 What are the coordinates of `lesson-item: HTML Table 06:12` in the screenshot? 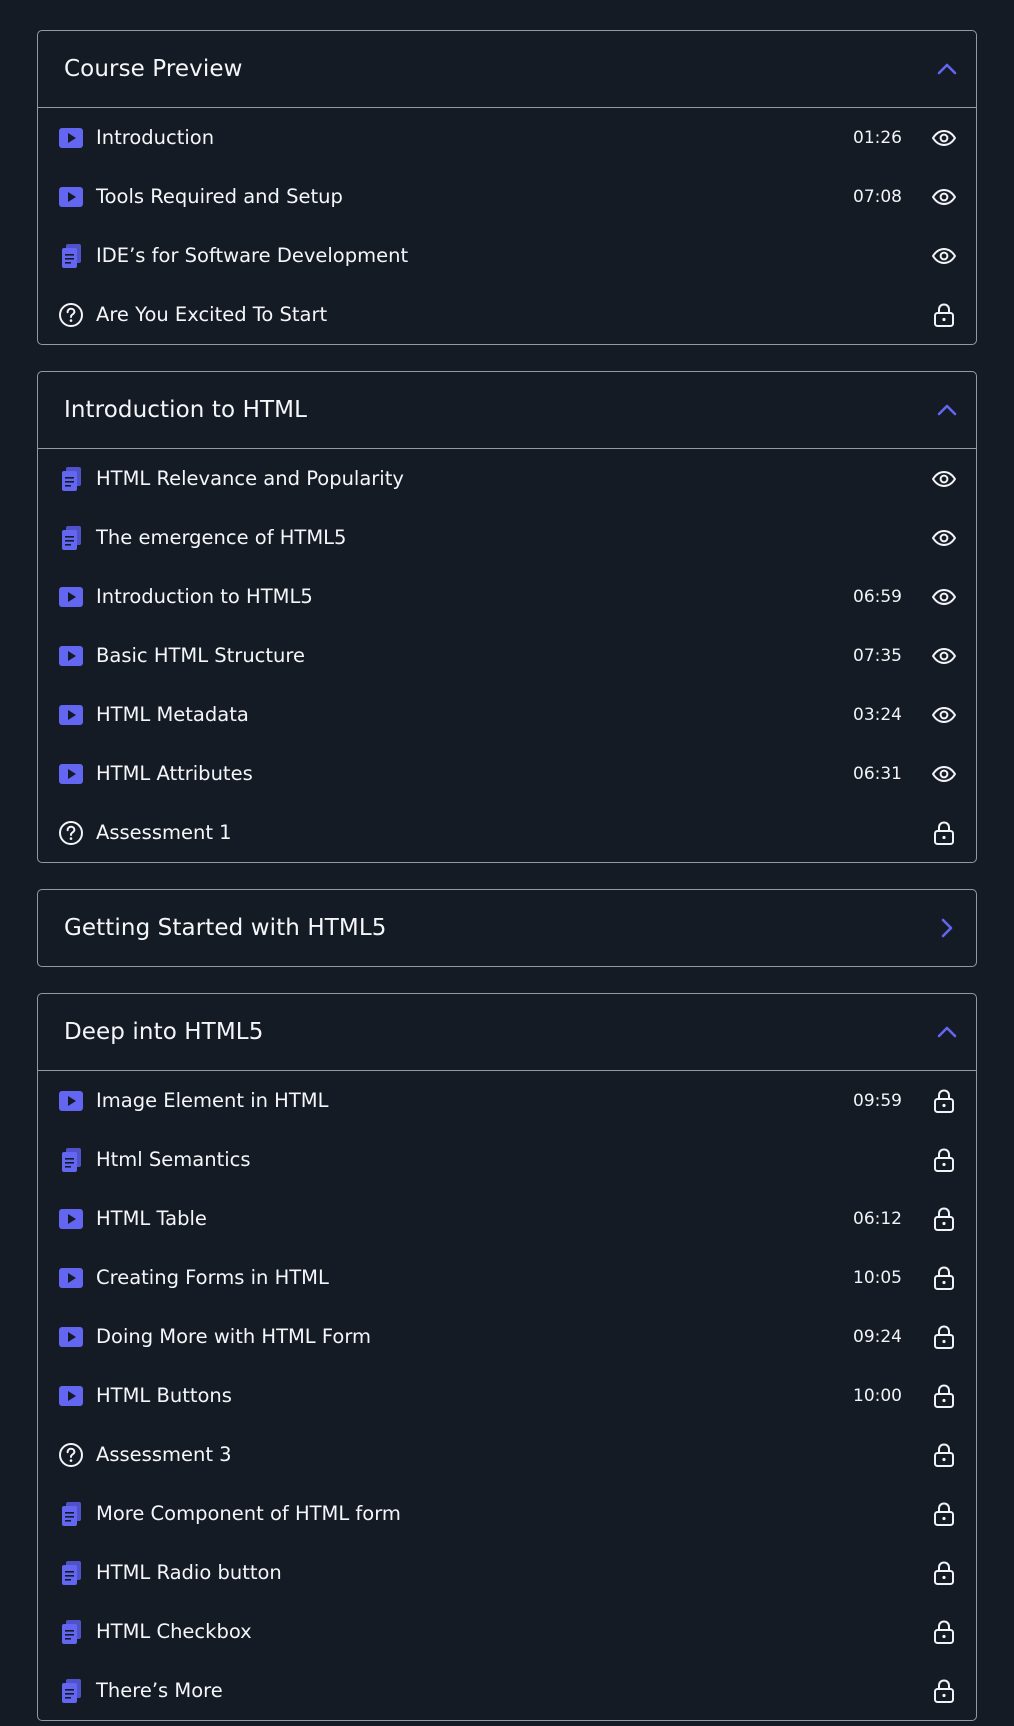 It's located at (507, 1218).